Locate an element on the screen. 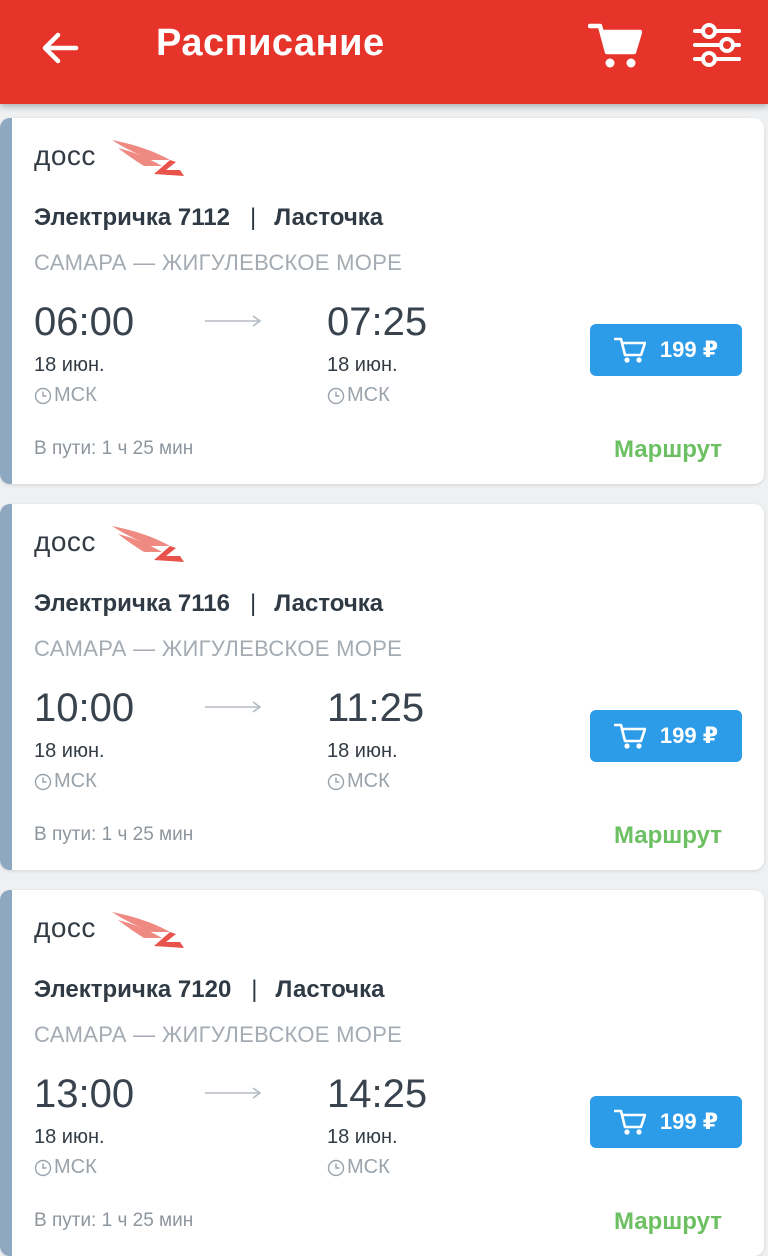 The height and width of the screenshot is (1256, 768). arrow-left-icon is located at coordinates (60, 48).